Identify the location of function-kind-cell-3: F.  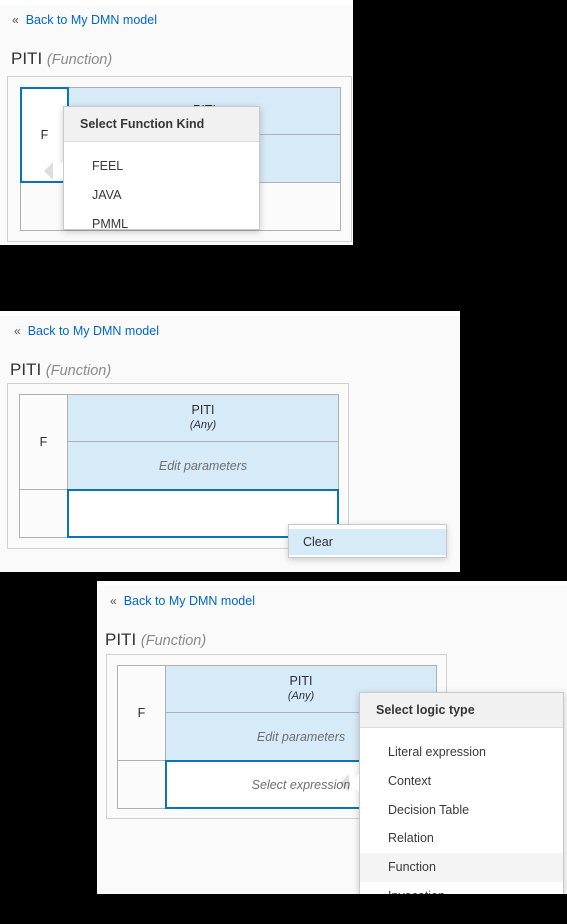
(141, 713).